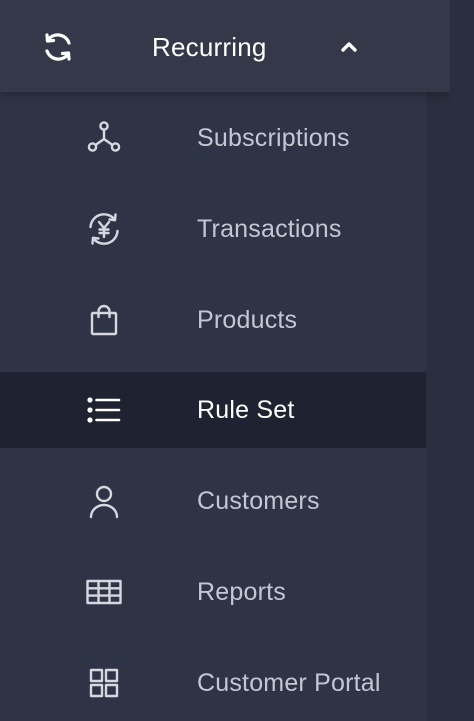 This screenshot has width=474, height=721. I want to click on refresh-icon, so click(58, 47).